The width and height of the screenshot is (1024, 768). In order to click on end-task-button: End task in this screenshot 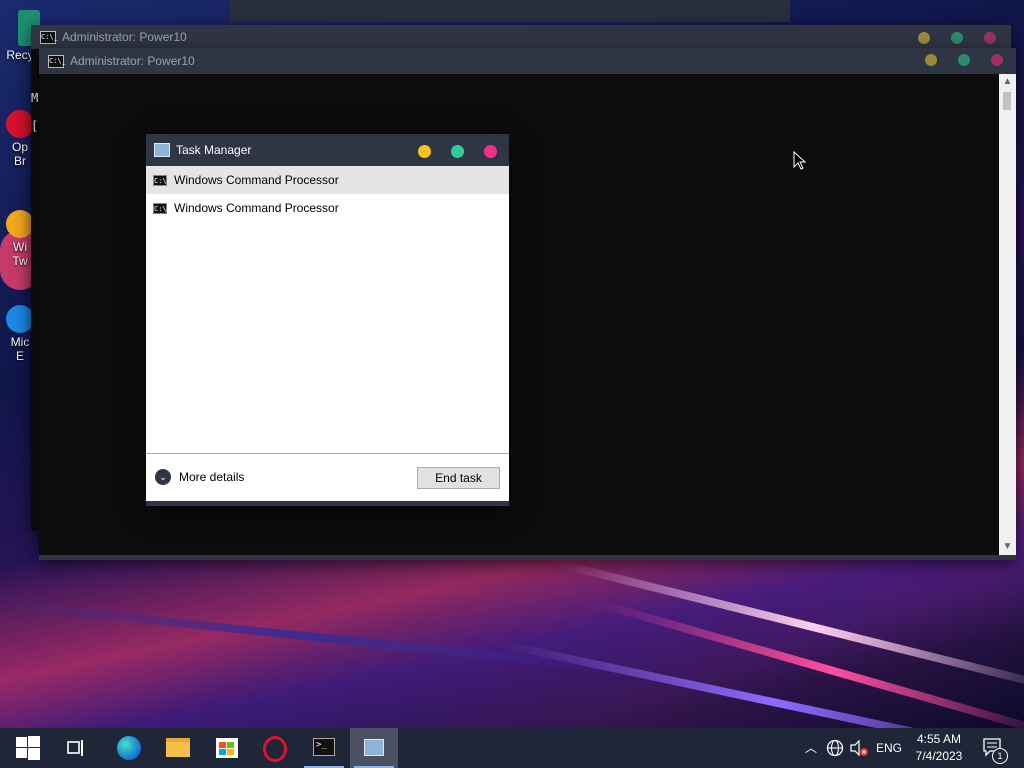, I will do `click(458, 478)`.